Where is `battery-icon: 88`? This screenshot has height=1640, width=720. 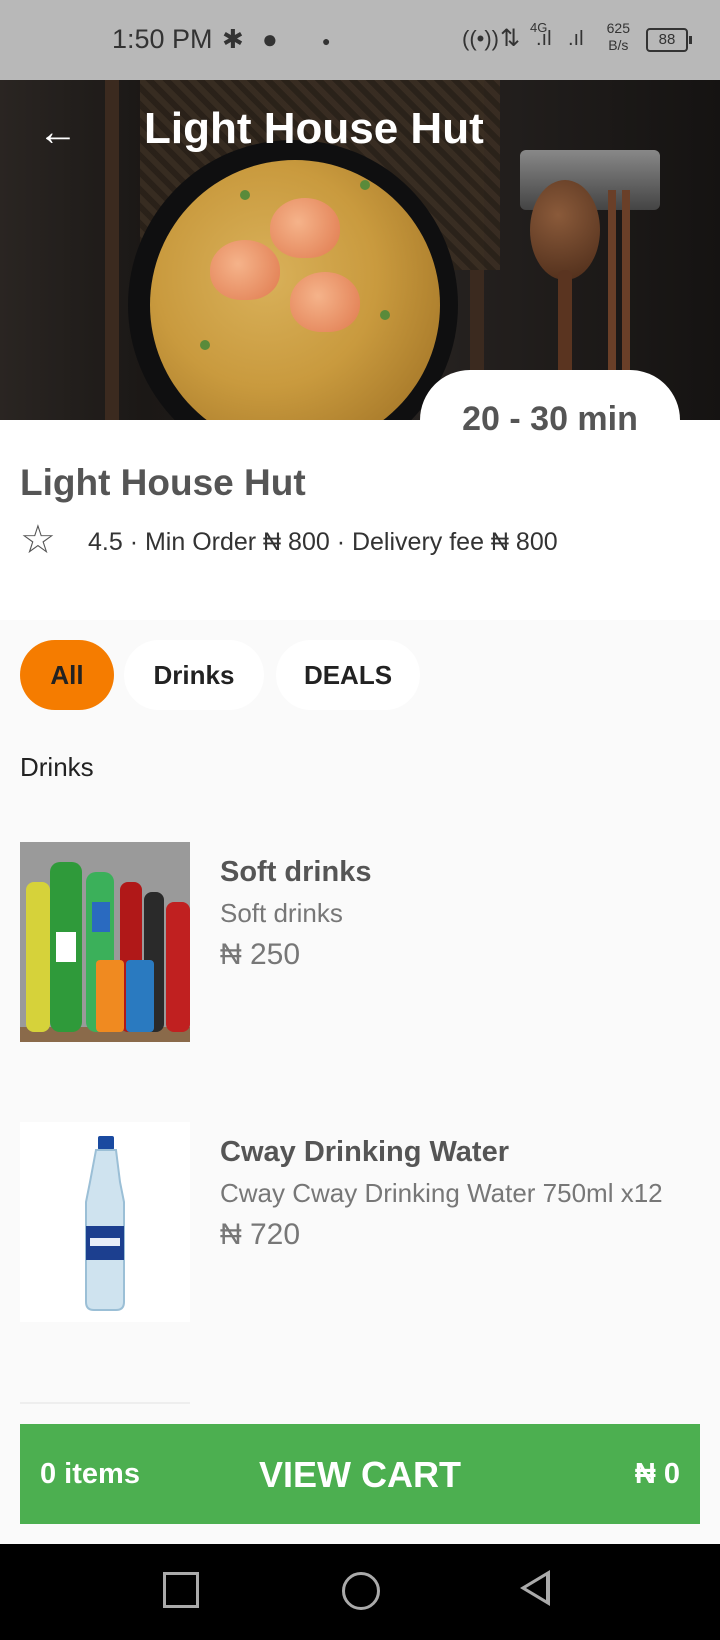
battery-icon: 88 is located at coordinates (669, 40).